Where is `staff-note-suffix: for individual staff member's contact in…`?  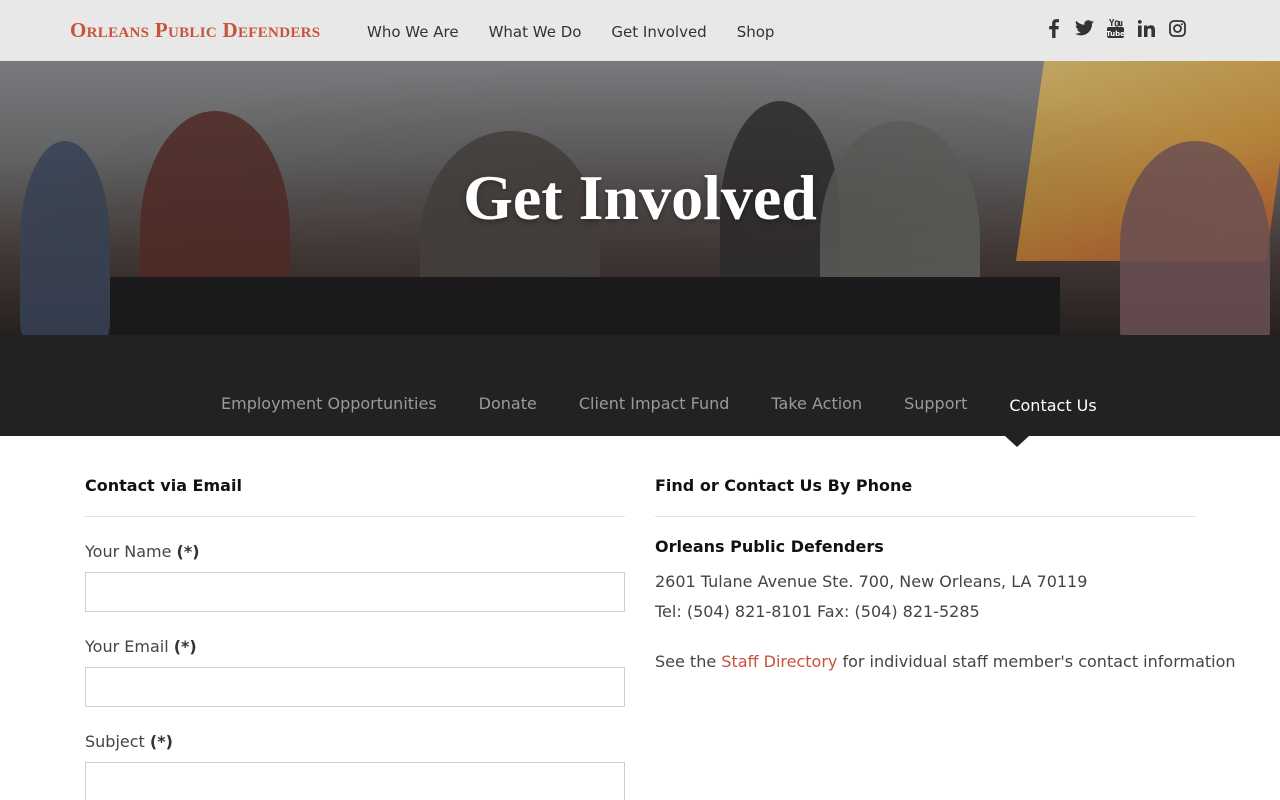 staff-note-suffix: for individual staff member's contact in… is located at coordinates (1036, 661).